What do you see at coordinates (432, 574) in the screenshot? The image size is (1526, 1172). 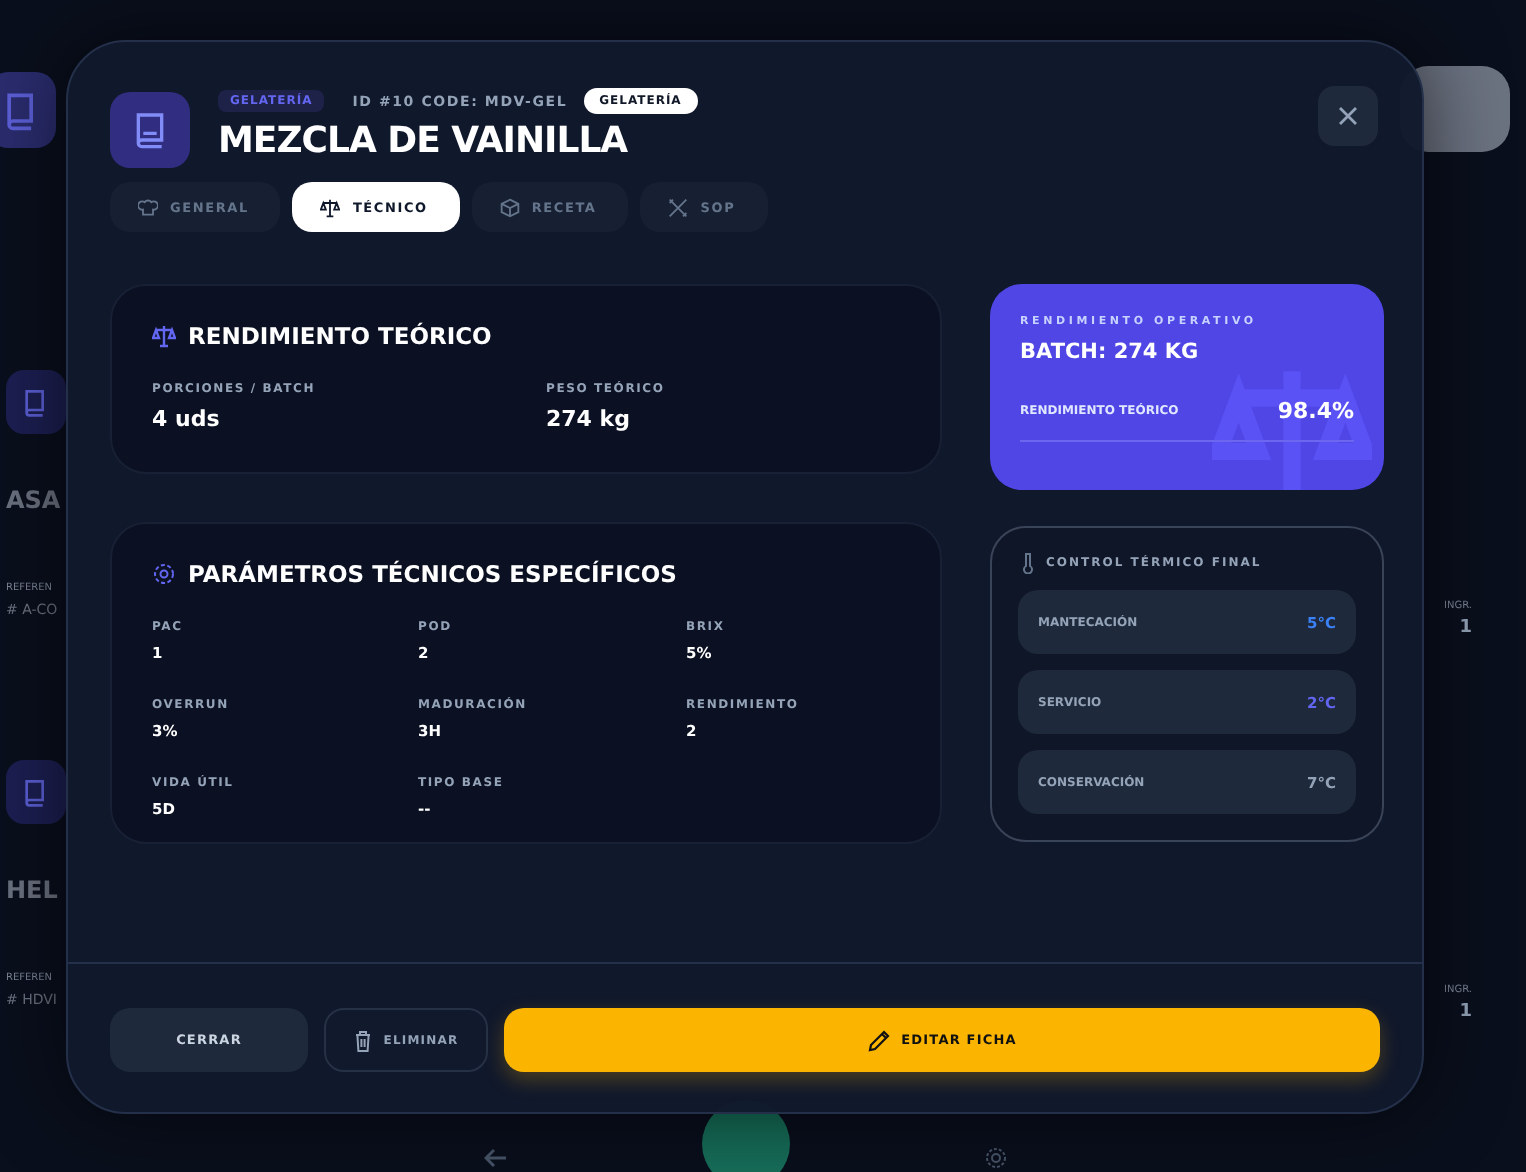 I see `card-title: PARÁMETROS TÉCNICOS ESPECÍFICOS` at bounding box center [432, 574].